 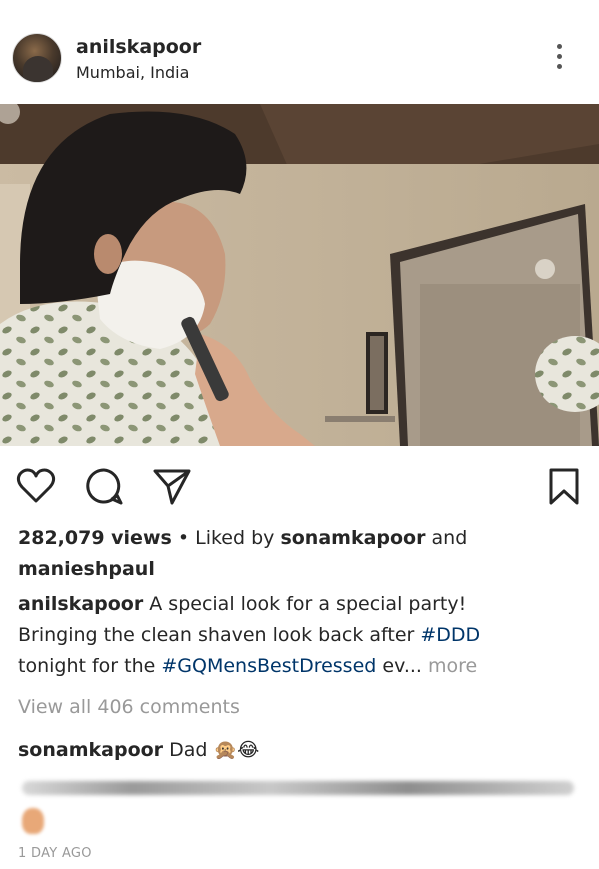 I want to click on blurred-emoji, so click(x=33, y=821).